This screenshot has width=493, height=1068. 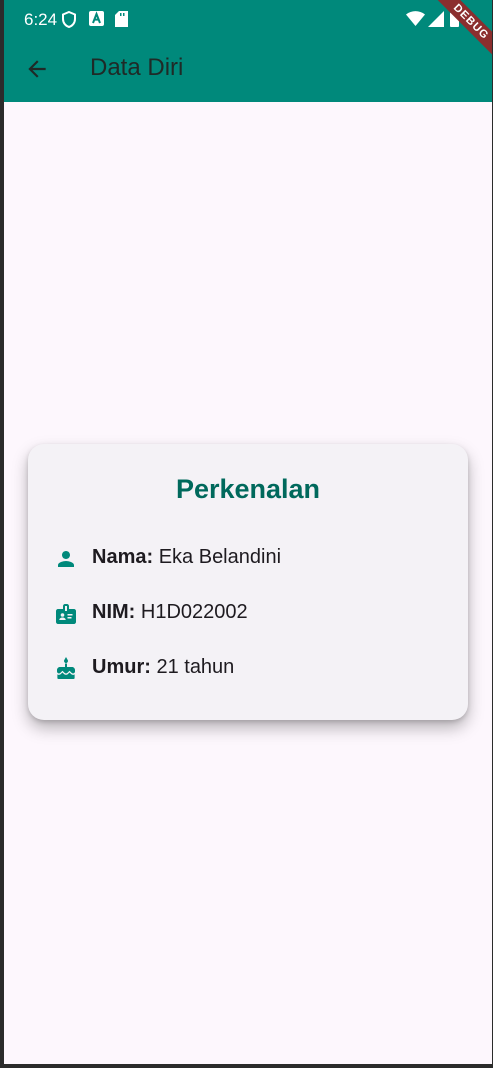 What do you see at coordinates (66, 559) in the screenshot?
I see `person-icon` at bounding box center [66, 559].